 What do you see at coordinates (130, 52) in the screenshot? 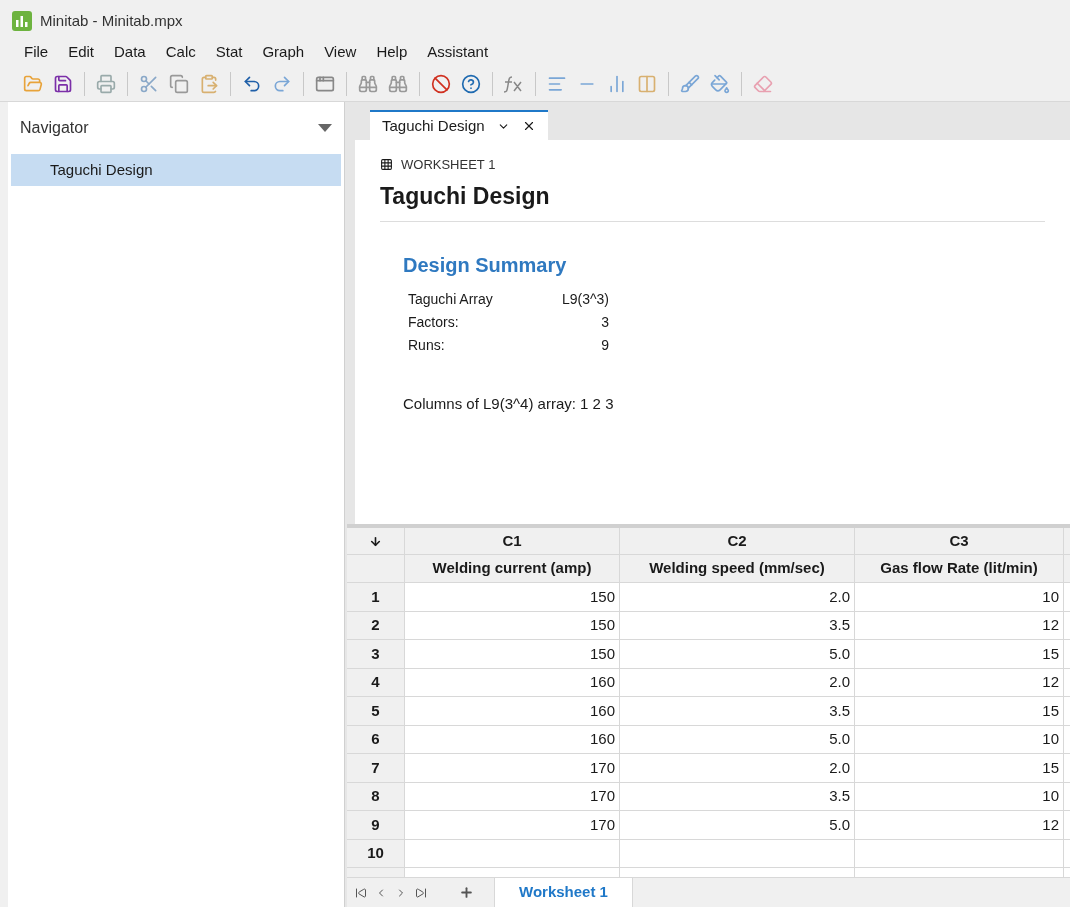
I see `menu-item: Data` at bounding box center [130, 52].